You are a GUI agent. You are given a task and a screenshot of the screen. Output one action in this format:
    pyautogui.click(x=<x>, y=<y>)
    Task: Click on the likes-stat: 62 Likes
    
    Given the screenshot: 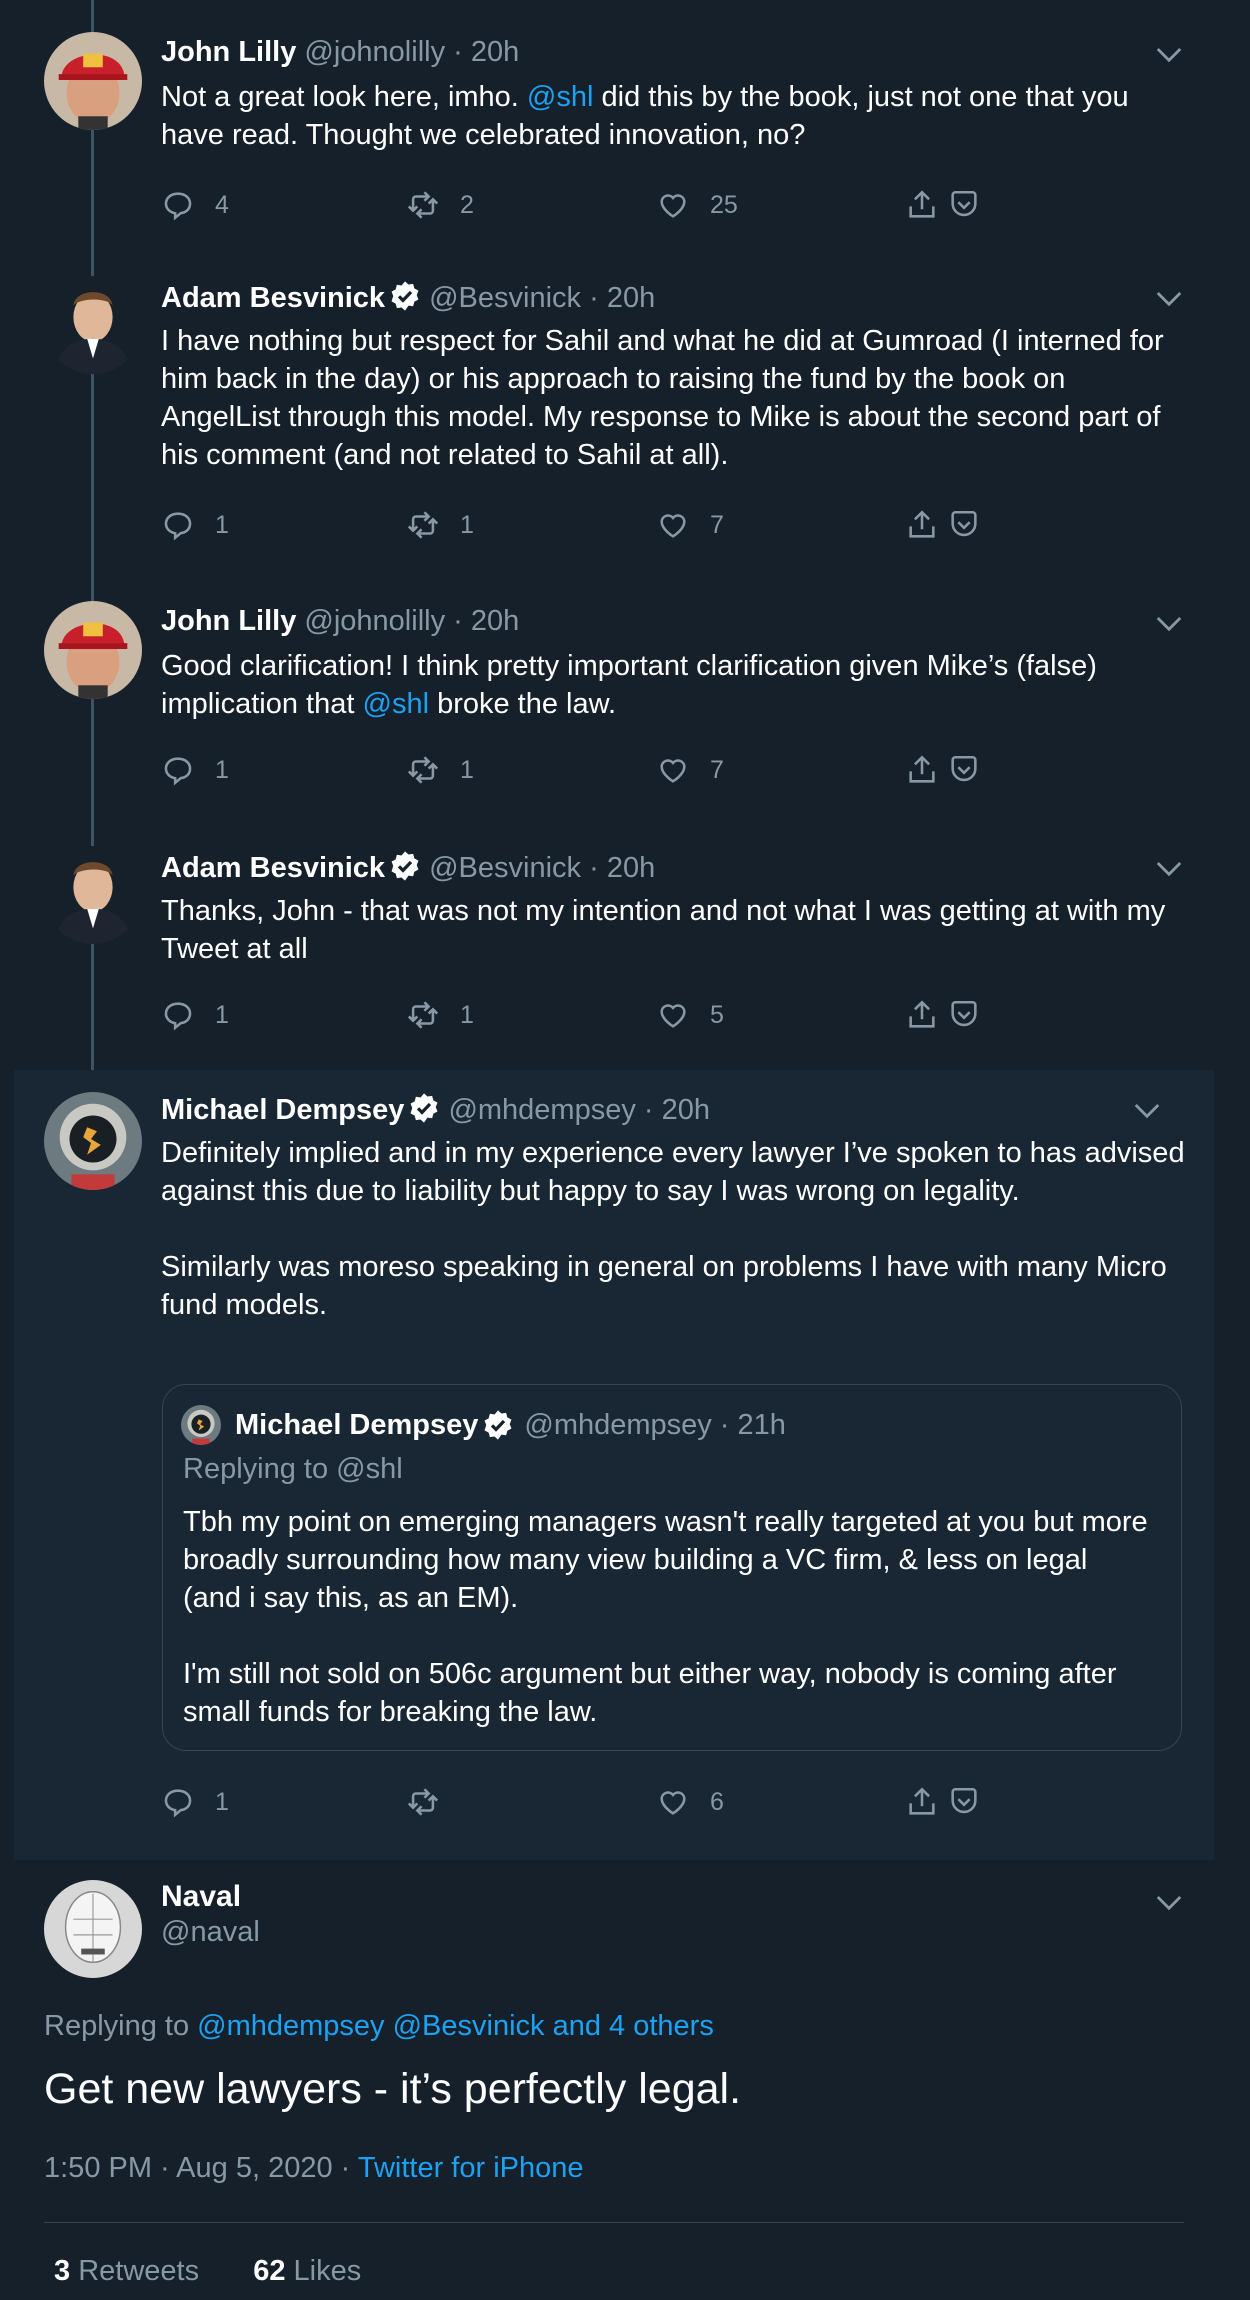 What is the action you would take?
    pyautogui.click(x=307, y=2271)
    